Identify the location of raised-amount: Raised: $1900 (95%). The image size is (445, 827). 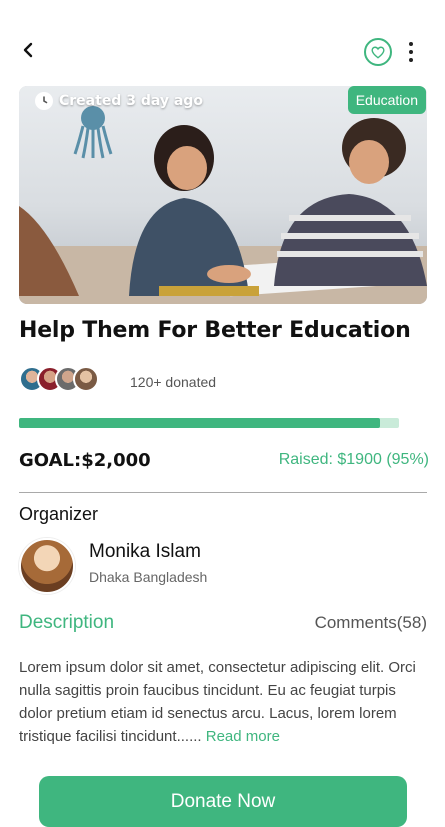
(353, 459).